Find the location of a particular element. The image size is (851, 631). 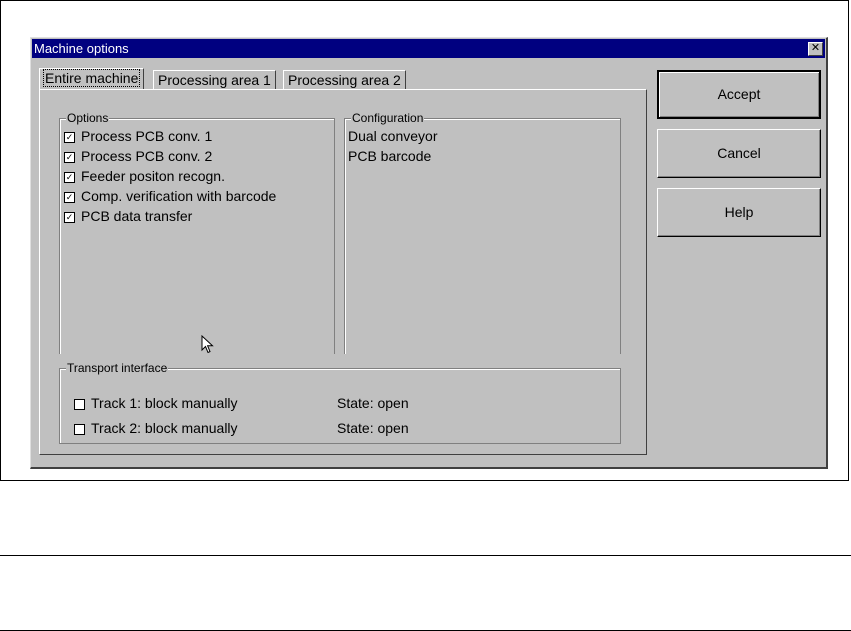

divider-rule is located at coordinates (425, 555).